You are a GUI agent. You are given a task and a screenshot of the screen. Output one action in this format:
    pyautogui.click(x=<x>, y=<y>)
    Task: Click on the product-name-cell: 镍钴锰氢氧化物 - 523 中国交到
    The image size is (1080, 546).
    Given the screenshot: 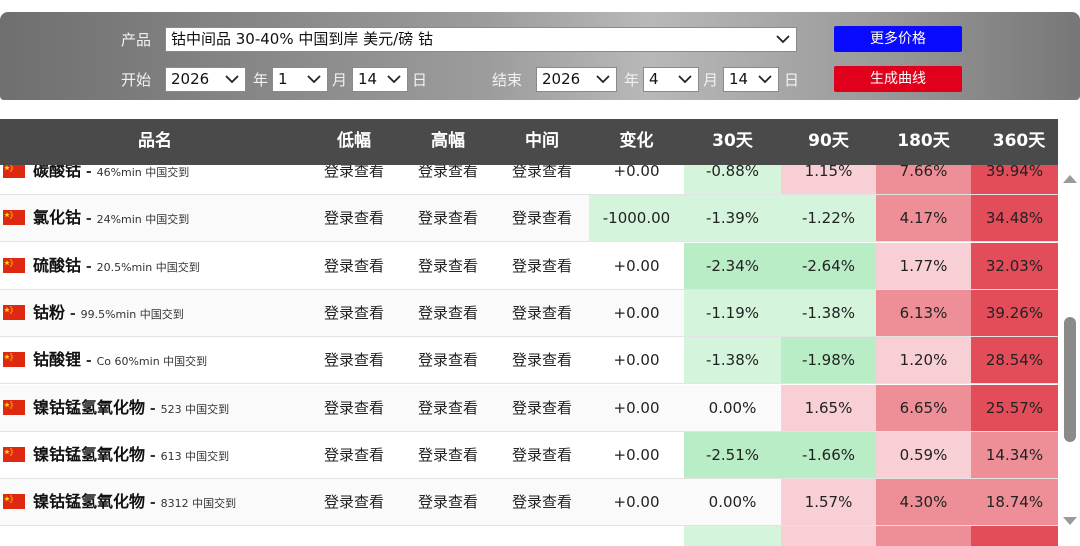 What is the action you would take?
    pyautogui.click(x=131, y=408)
    